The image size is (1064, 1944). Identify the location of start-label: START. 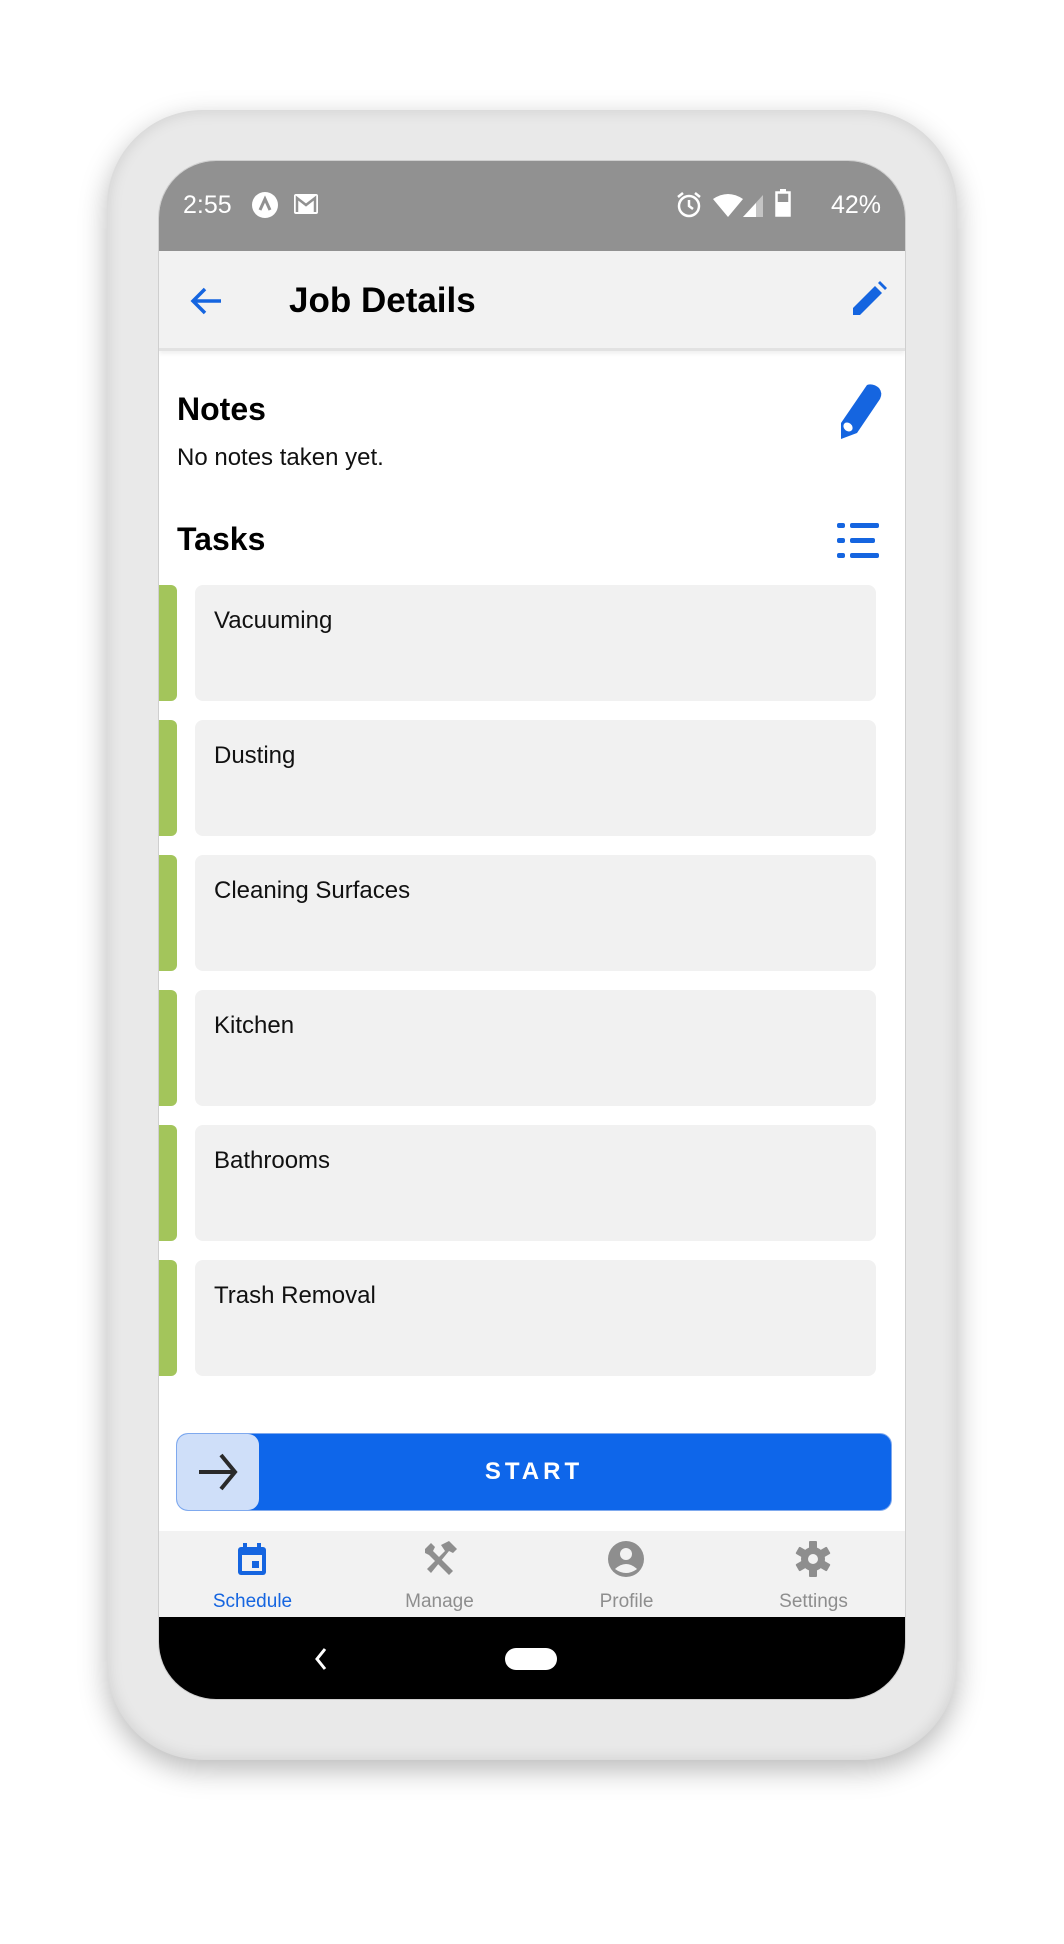
(534, 1471).